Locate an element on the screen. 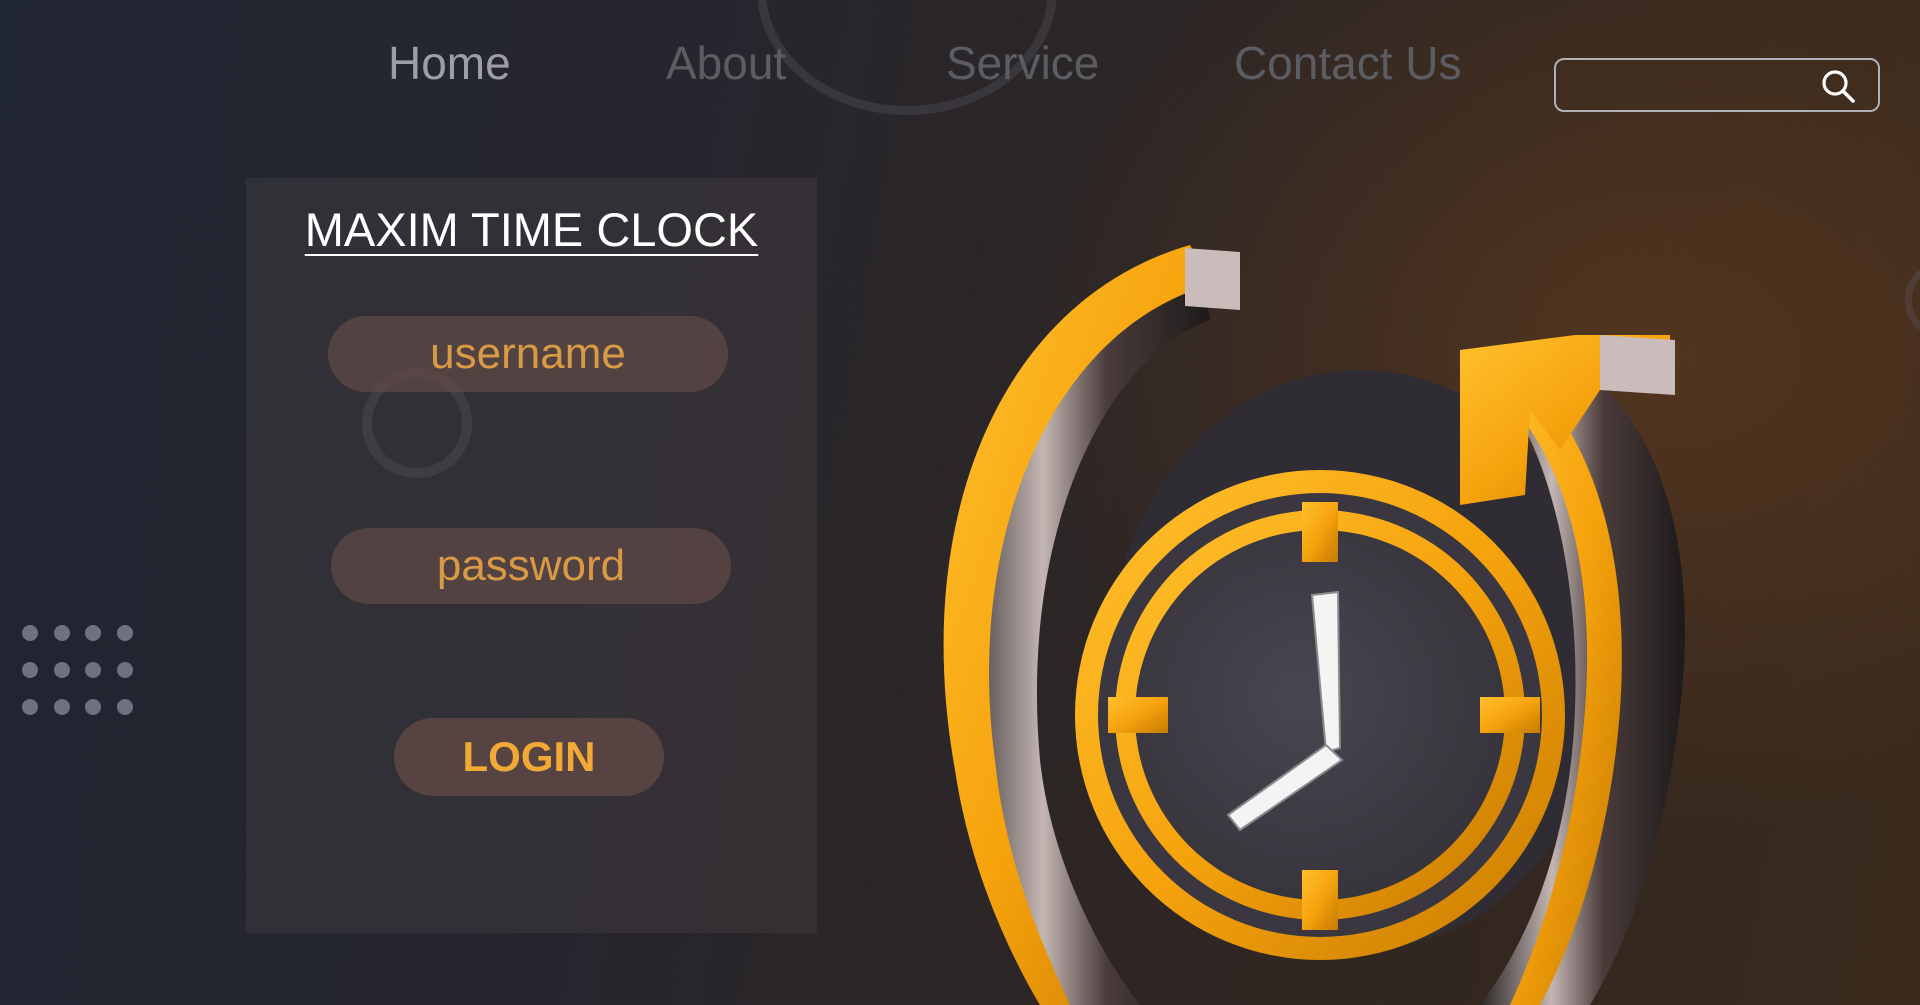  username-input is located at coordinates (528, 354).